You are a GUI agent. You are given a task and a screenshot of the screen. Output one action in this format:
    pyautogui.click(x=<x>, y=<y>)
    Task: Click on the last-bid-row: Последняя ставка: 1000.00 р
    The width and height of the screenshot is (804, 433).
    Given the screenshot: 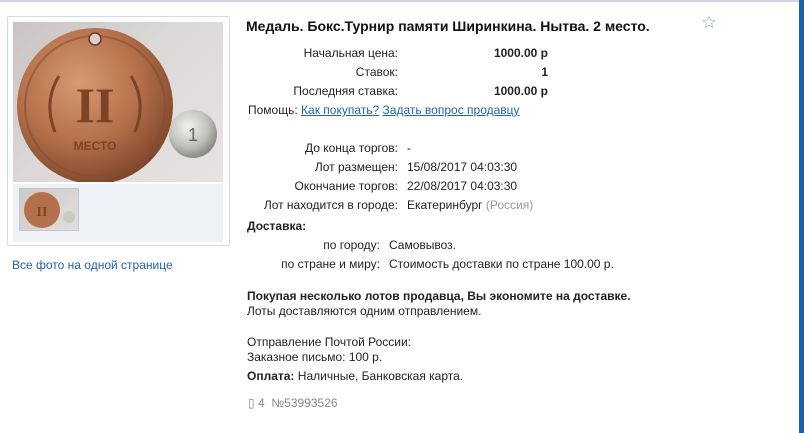 What is the action you would take?
    pyautogui.click(x=402, y=91)
    